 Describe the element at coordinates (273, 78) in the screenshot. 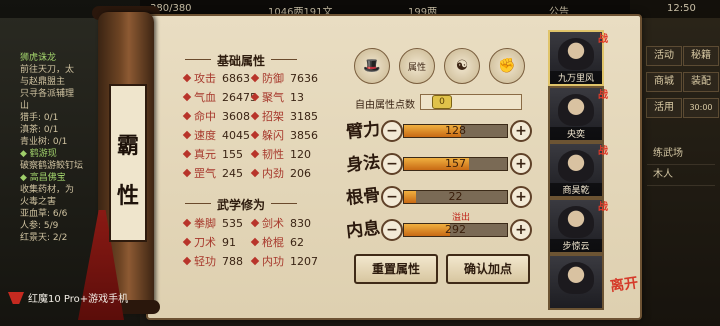

I see `attr-label: 防御` at that location.